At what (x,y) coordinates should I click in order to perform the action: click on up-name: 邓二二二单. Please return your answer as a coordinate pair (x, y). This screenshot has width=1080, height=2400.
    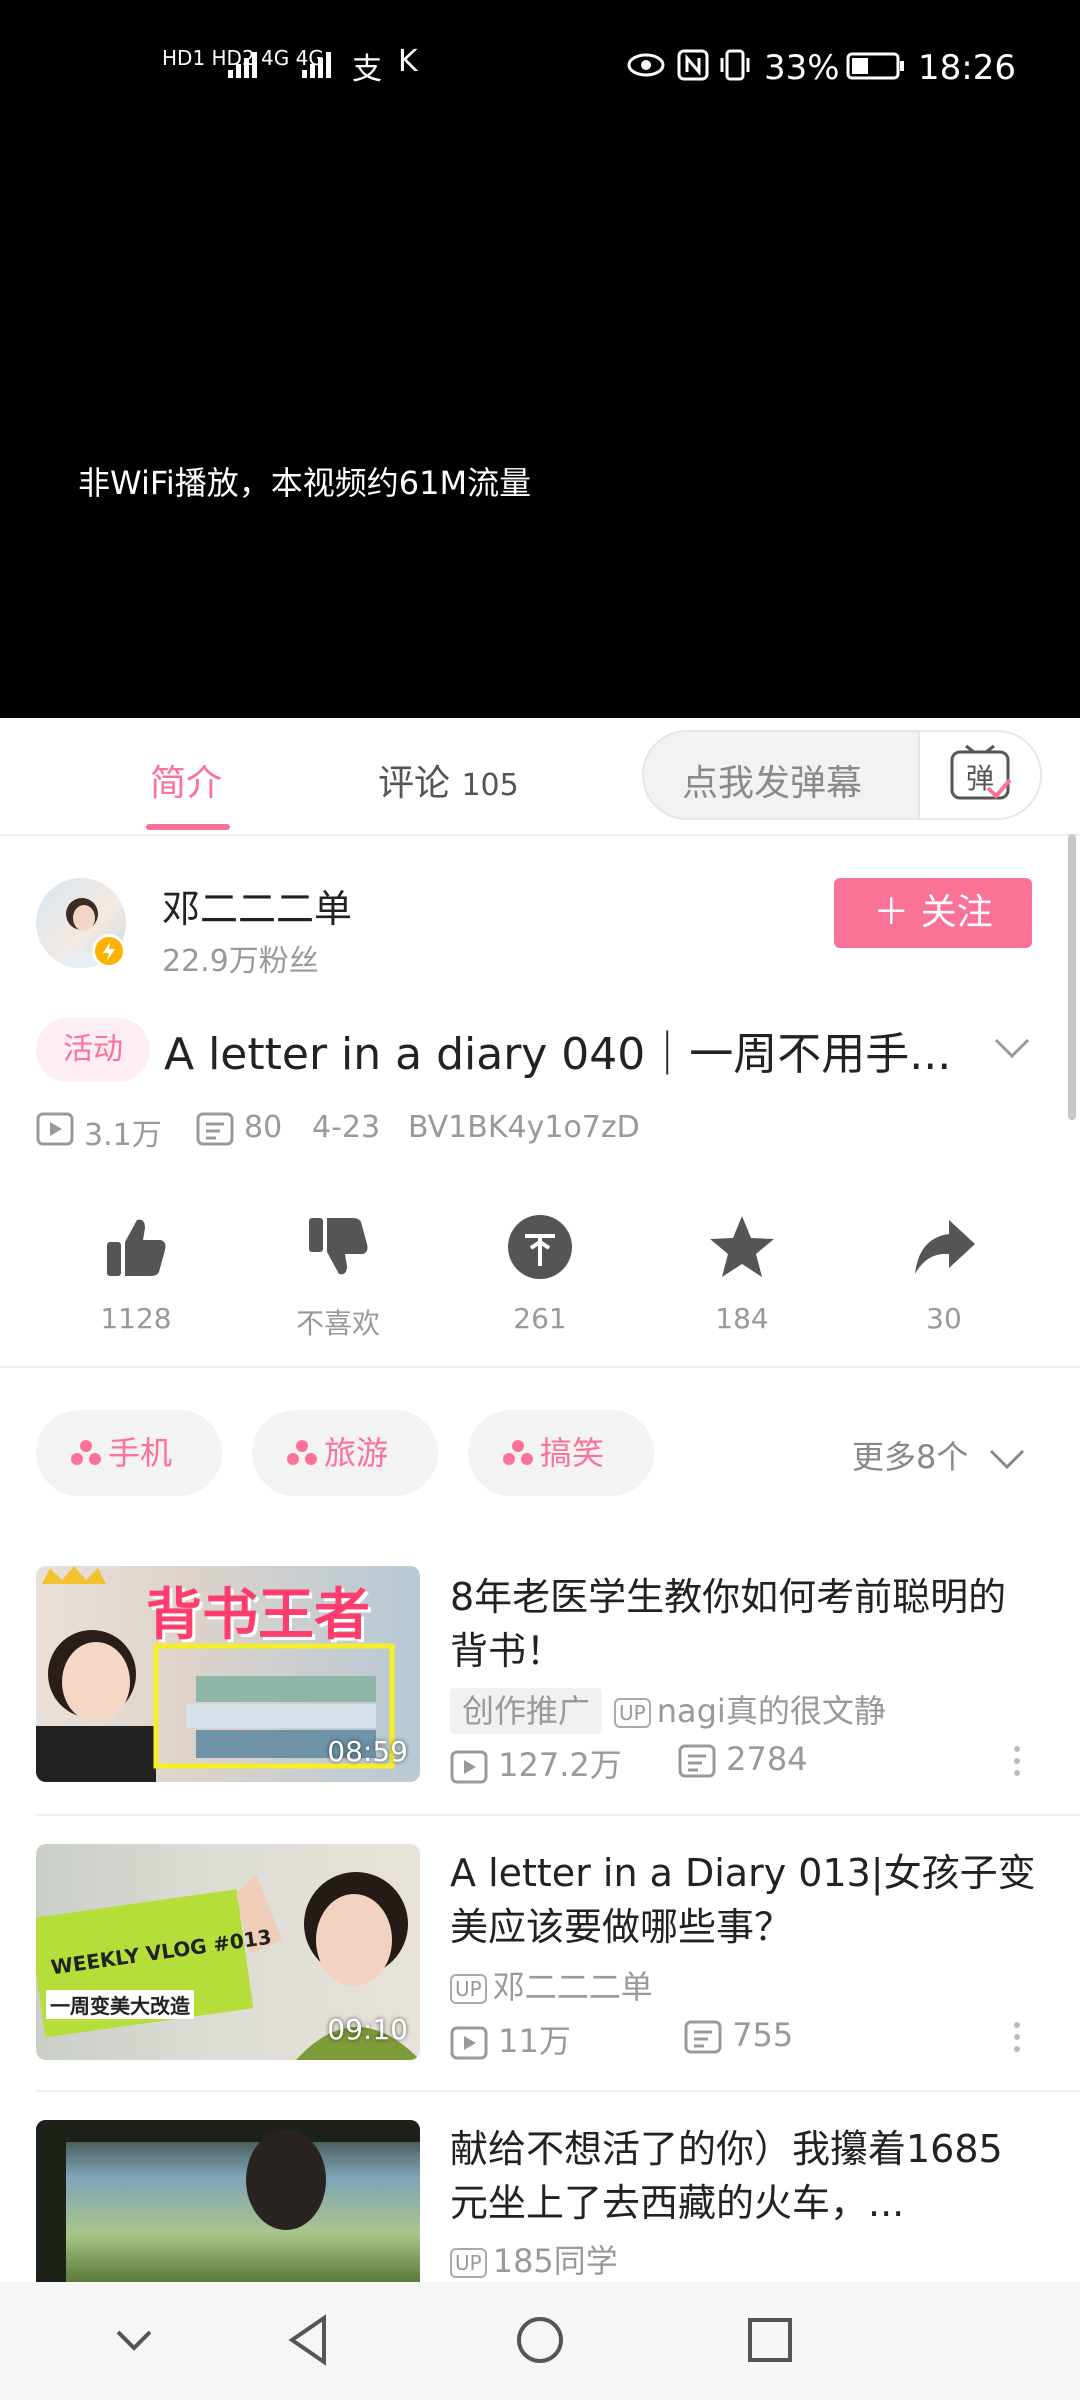
    Looking at the image, I should click on (572, 1987).